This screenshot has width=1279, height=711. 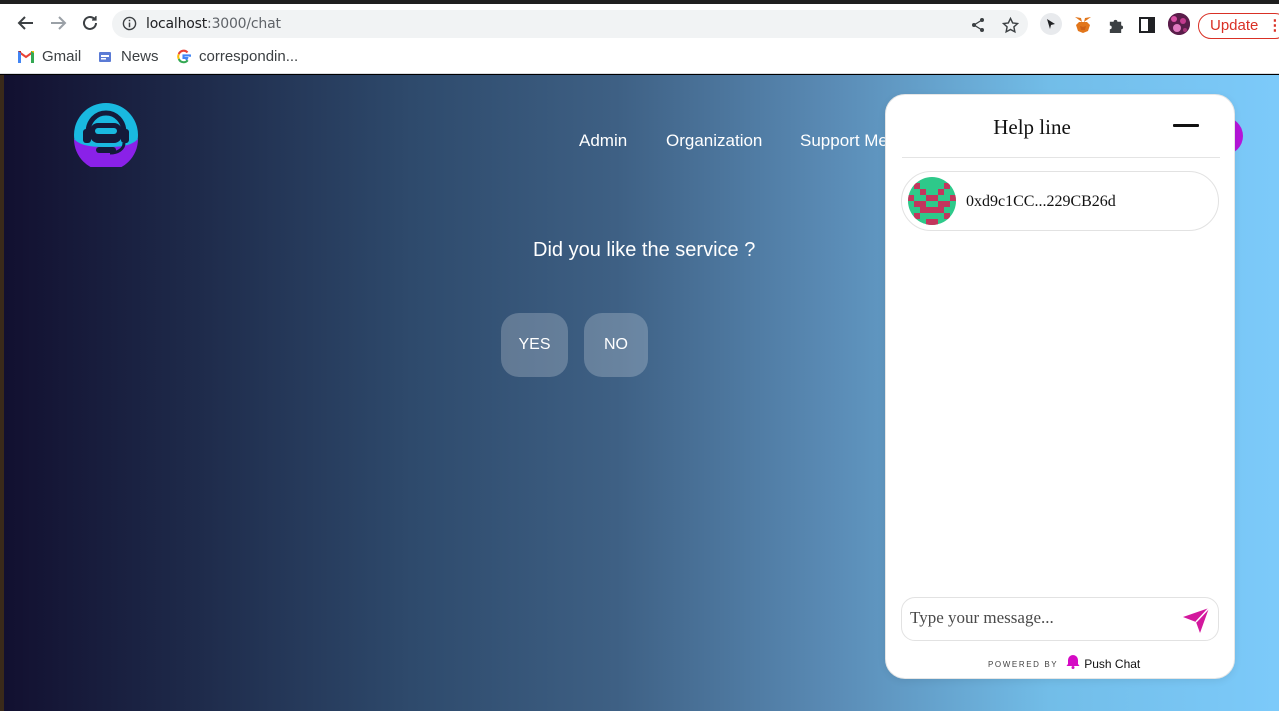 I want to click on push-bell-icon, so click(x=1073, y=664).